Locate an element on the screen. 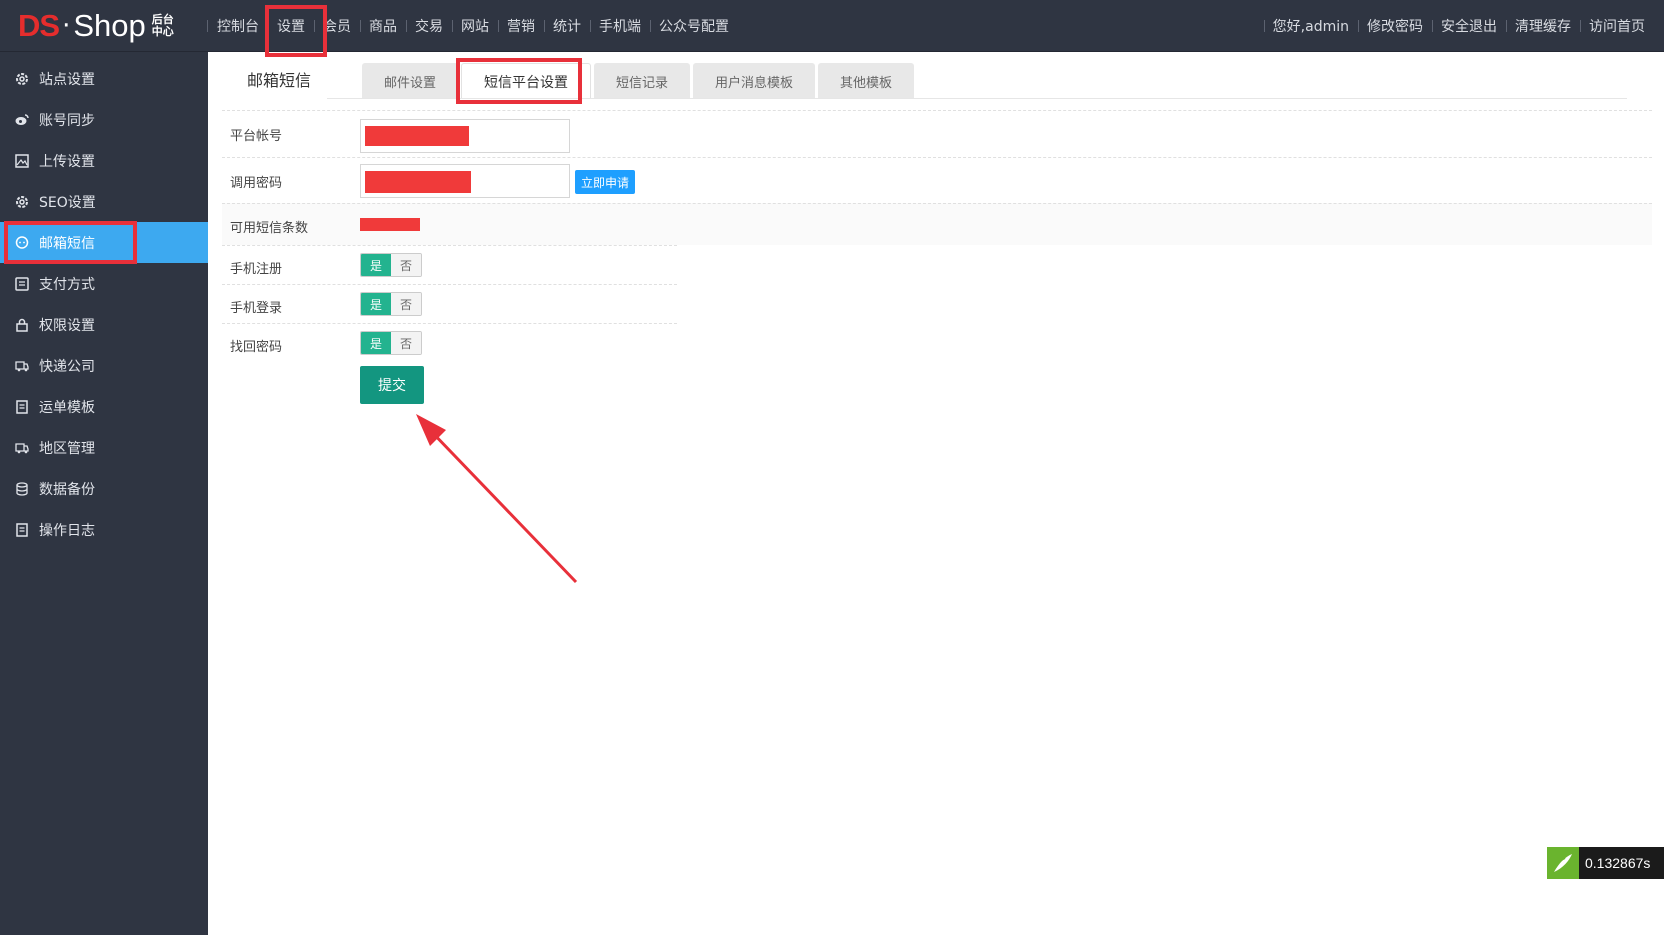 The image size is (1664, 935). annotation-arrow is located at coordinates (497, 499).